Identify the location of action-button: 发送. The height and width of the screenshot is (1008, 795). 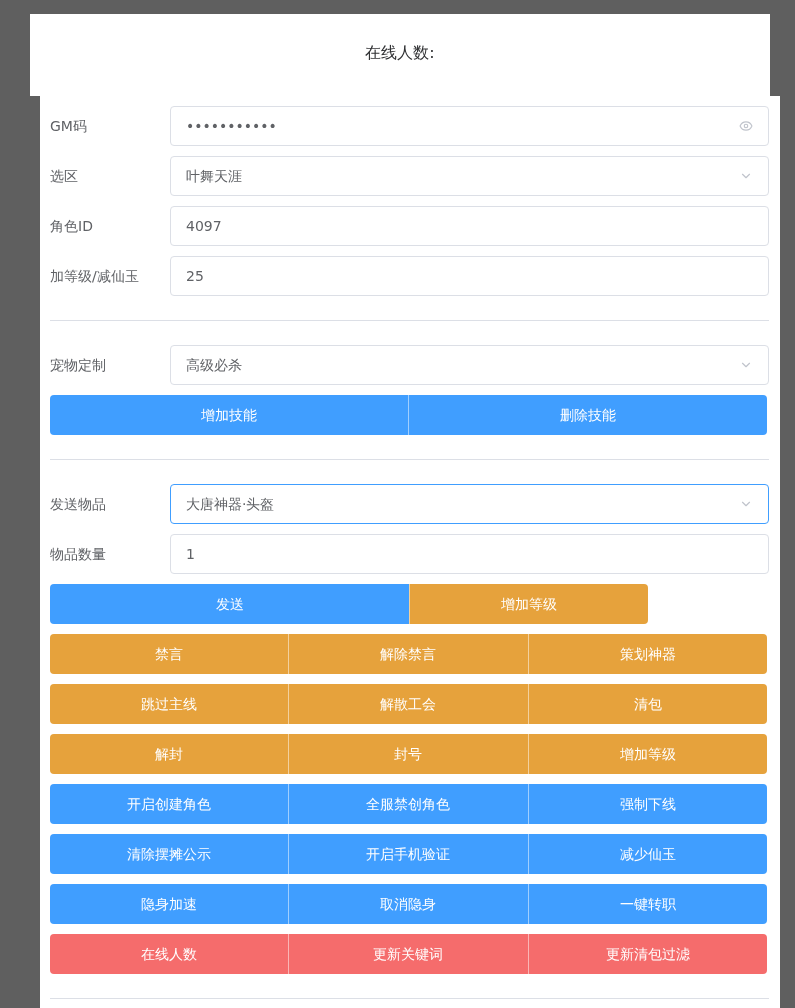
(229, 604).